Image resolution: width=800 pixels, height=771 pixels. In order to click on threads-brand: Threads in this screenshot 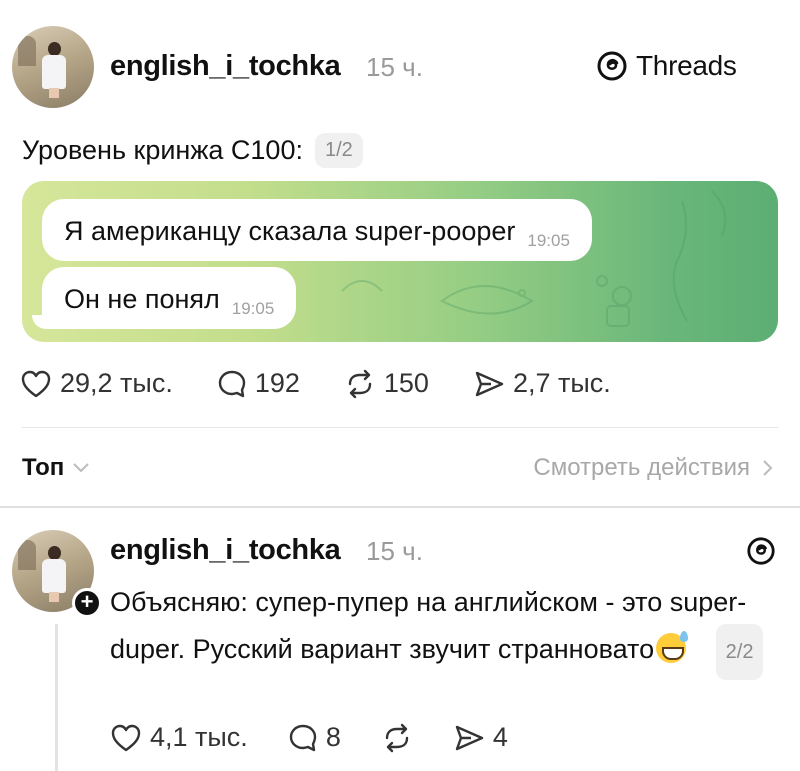, I will do `click(666, 66)`.